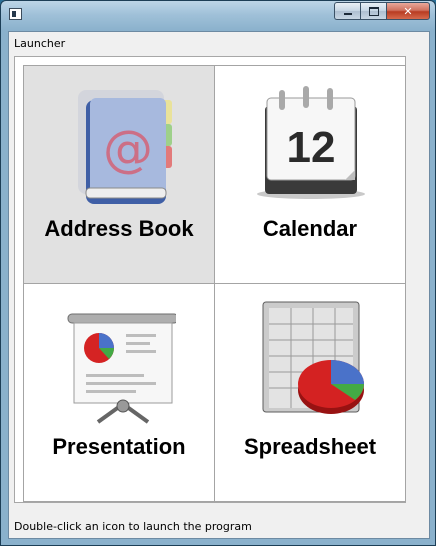  Describe the element at coordinates (119, 228) in the screenshot. I see `launcher-item-label: Address Book` at that location.